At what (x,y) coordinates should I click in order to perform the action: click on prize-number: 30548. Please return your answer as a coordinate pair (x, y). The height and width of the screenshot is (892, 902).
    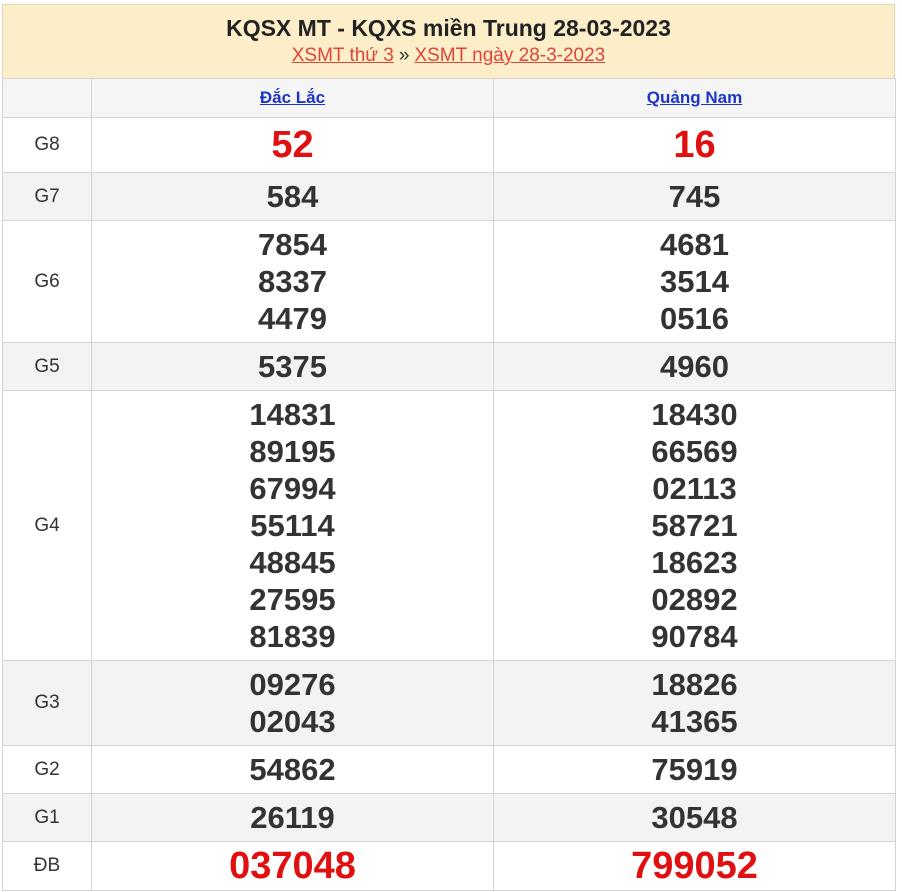
    Looking at the image, I should click on (694, 817).